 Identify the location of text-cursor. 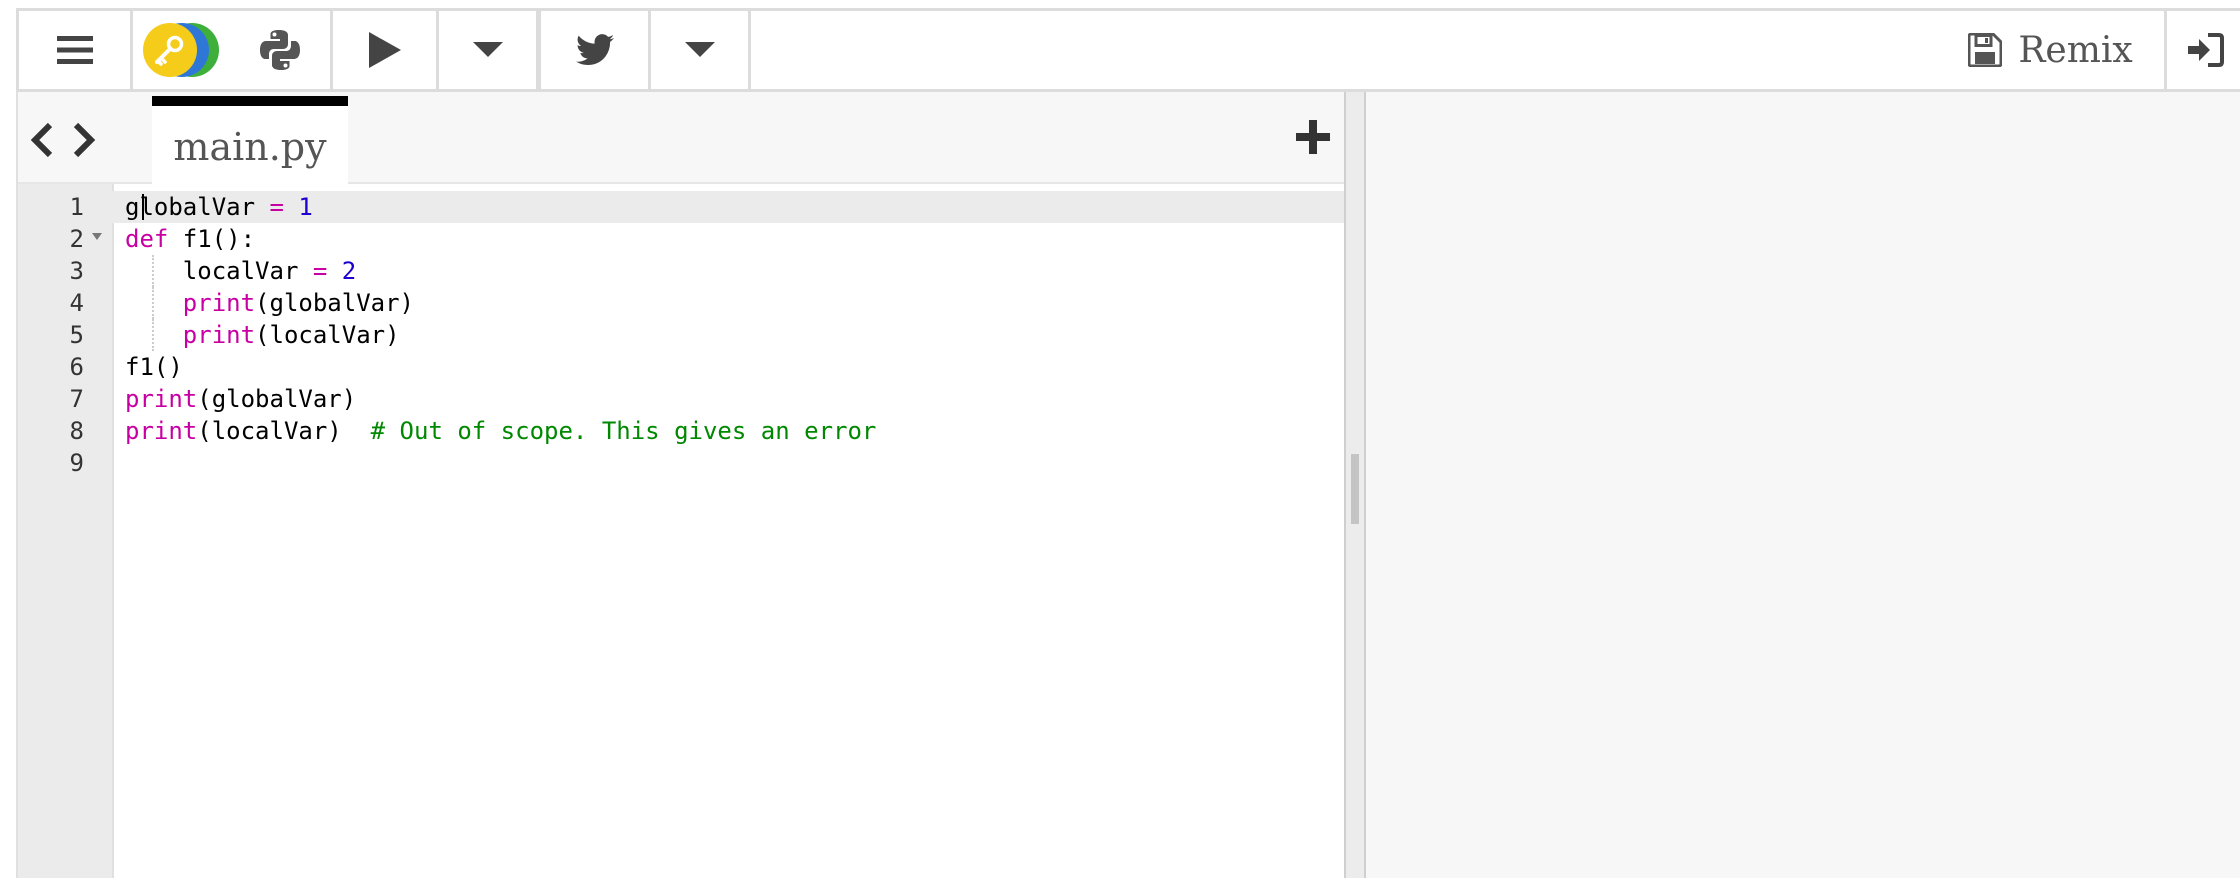
(143, 207).